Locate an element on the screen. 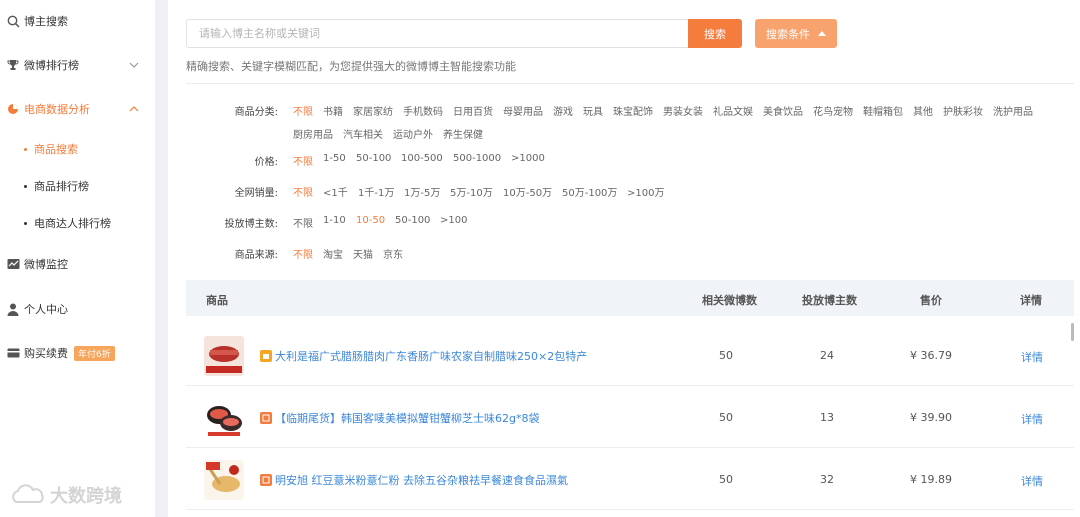 This screenshot has width=1080, height=517. filter-option: 家居家纺 is located at coordinates (373, 110).